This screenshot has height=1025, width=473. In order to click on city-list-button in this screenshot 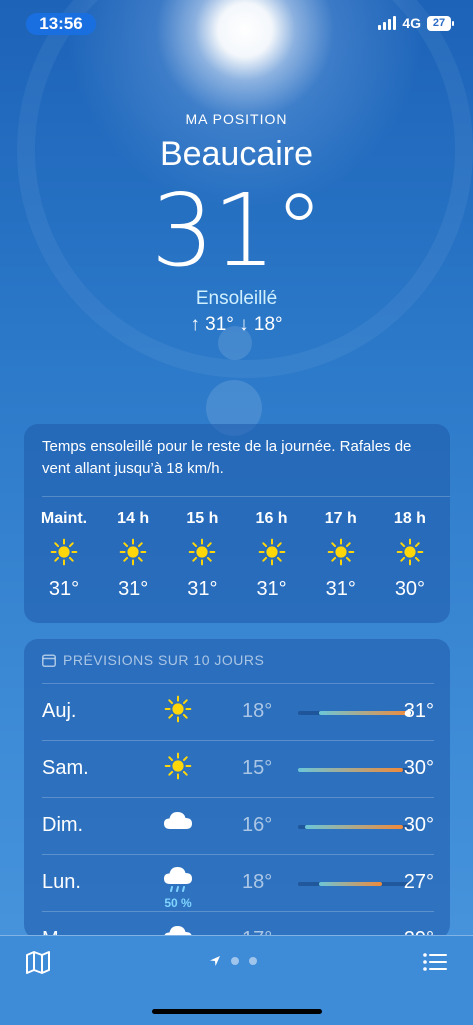, I will do `click(435, 962)`.